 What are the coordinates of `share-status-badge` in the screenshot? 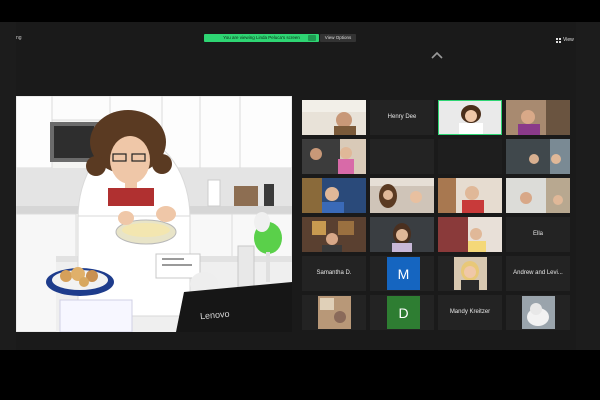 It's located at (312, 38).